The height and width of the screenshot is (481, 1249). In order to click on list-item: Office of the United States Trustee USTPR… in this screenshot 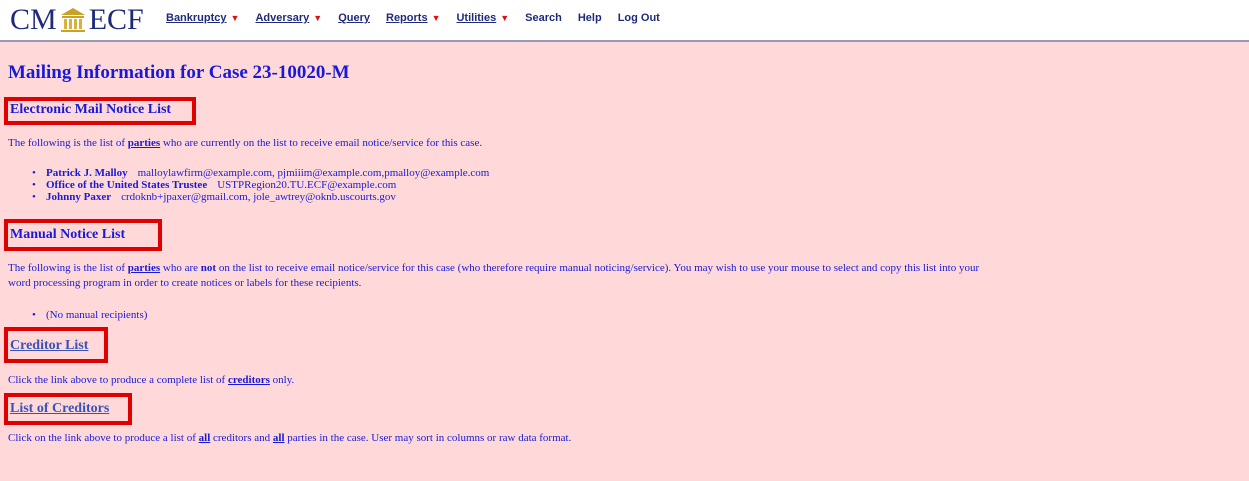, I will do `click(260, 185)`.